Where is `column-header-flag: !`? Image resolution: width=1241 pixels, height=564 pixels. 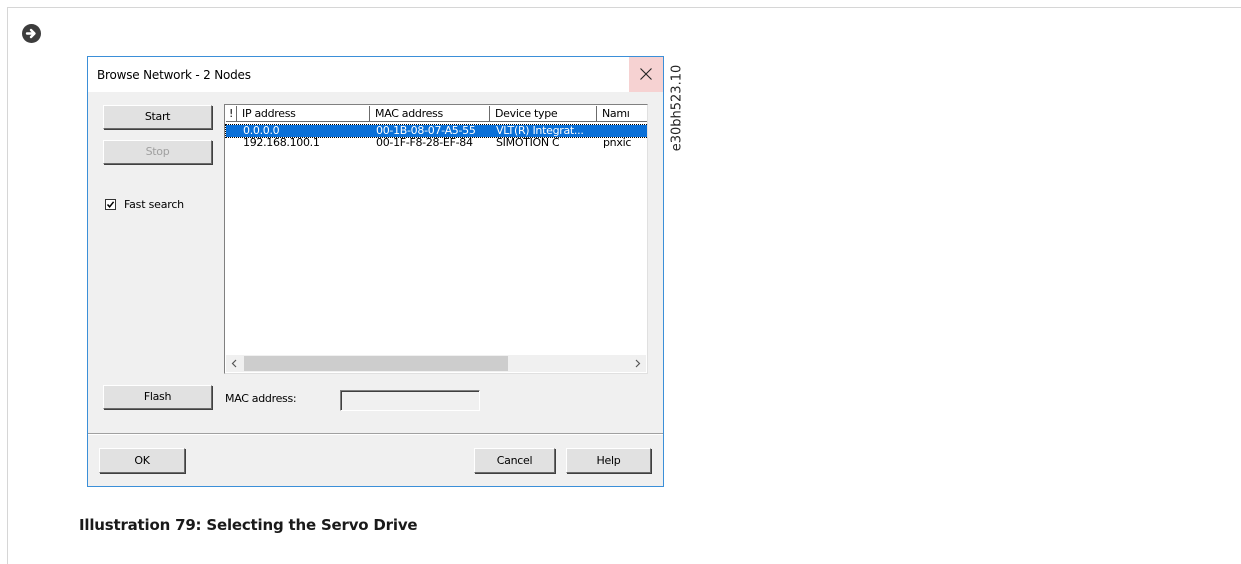
column-header-flag: ! is located at coordinates (231, 114).